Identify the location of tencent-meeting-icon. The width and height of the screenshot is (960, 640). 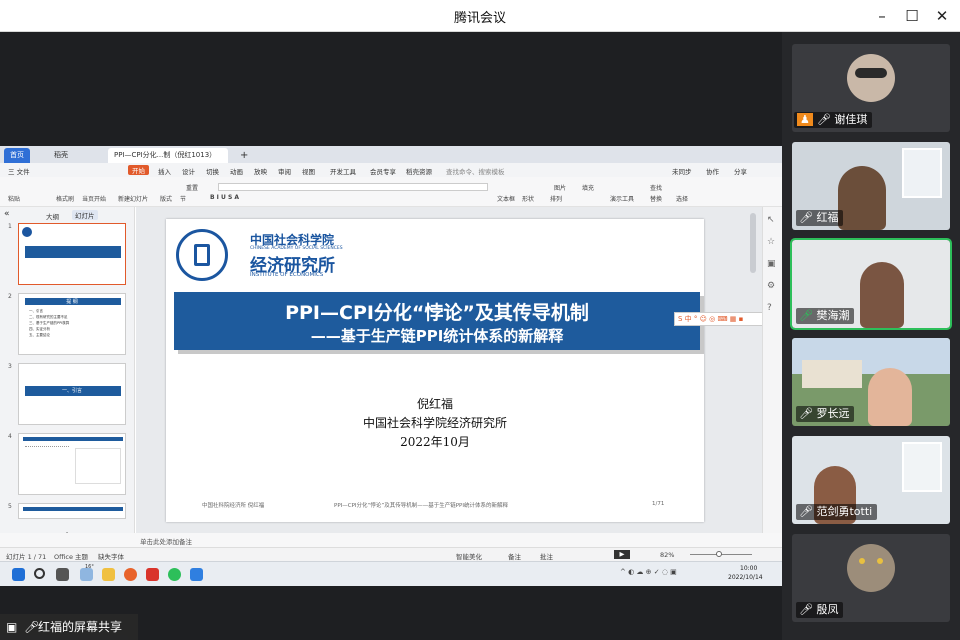
(196, 574).